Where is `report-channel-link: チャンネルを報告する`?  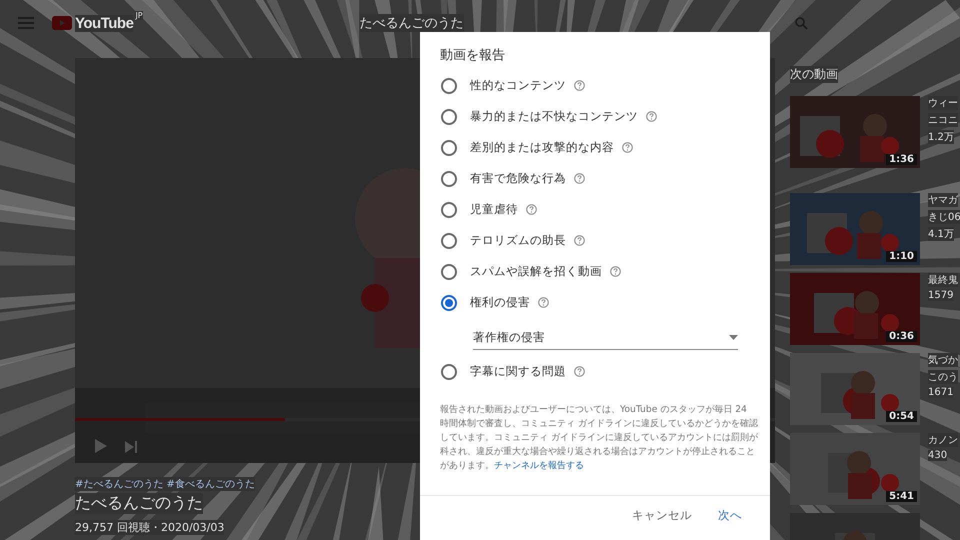
report-channel-link: チャンネルを報告する is located at coordinates (539, 465).